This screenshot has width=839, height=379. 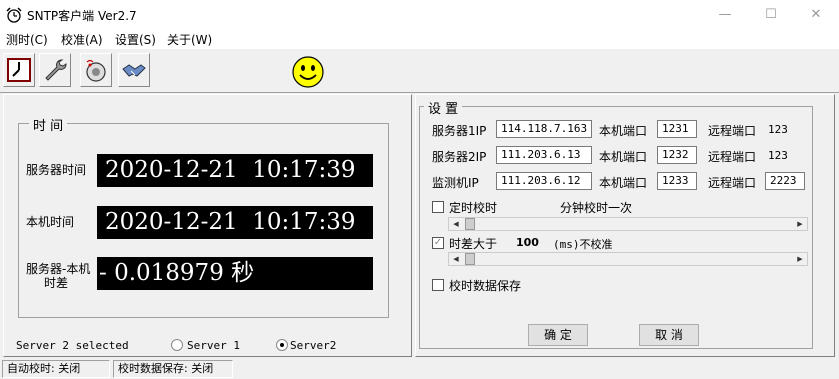 I want to click on server1-ip-label: 服务器1IP, so click(x=459, y=131).